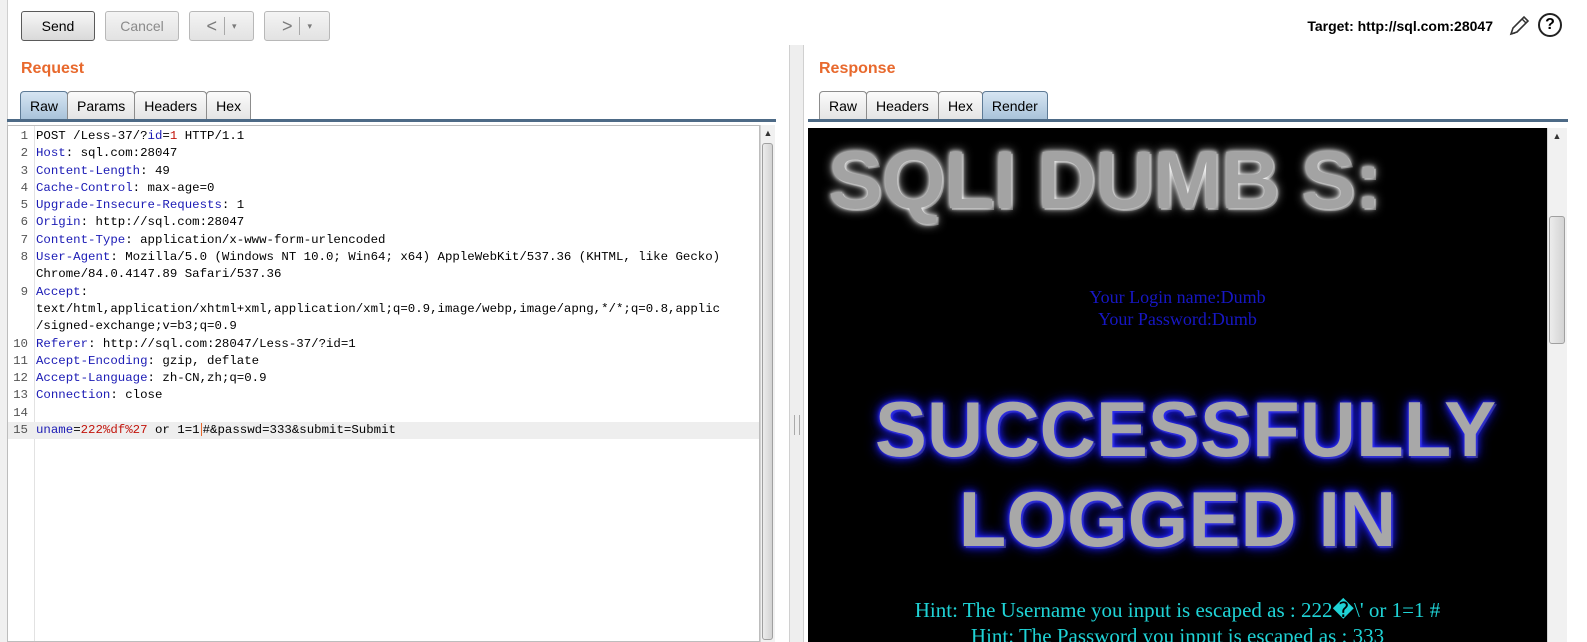 The width and height of the screenshot is (1587, 642). I want to click on text-caret, so click(201, 430).